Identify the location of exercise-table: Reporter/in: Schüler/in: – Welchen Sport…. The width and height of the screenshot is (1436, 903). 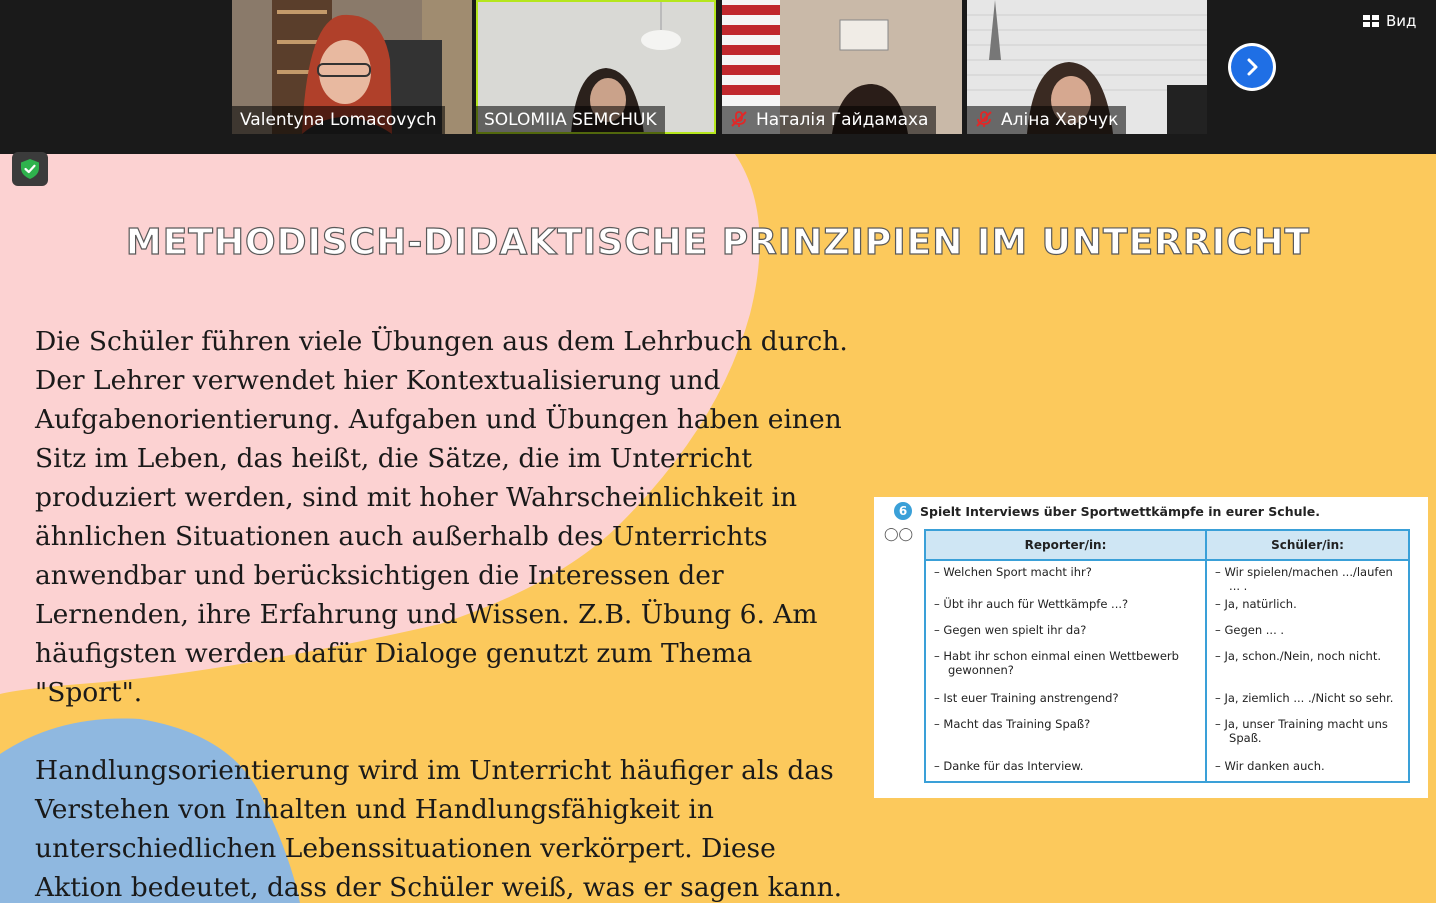
(1166, 656).